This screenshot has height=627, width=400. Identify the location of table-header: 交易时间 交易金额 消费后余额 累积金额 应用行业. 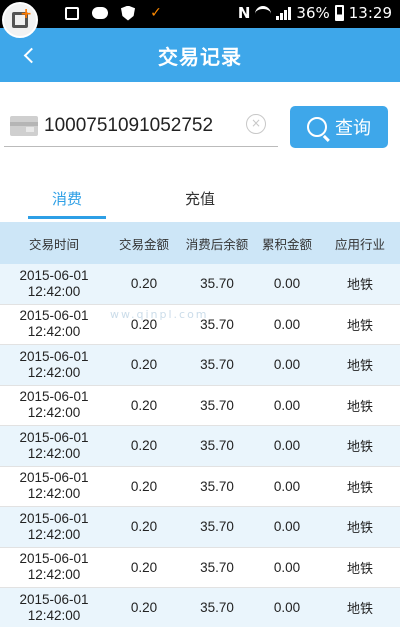
(200, 243).